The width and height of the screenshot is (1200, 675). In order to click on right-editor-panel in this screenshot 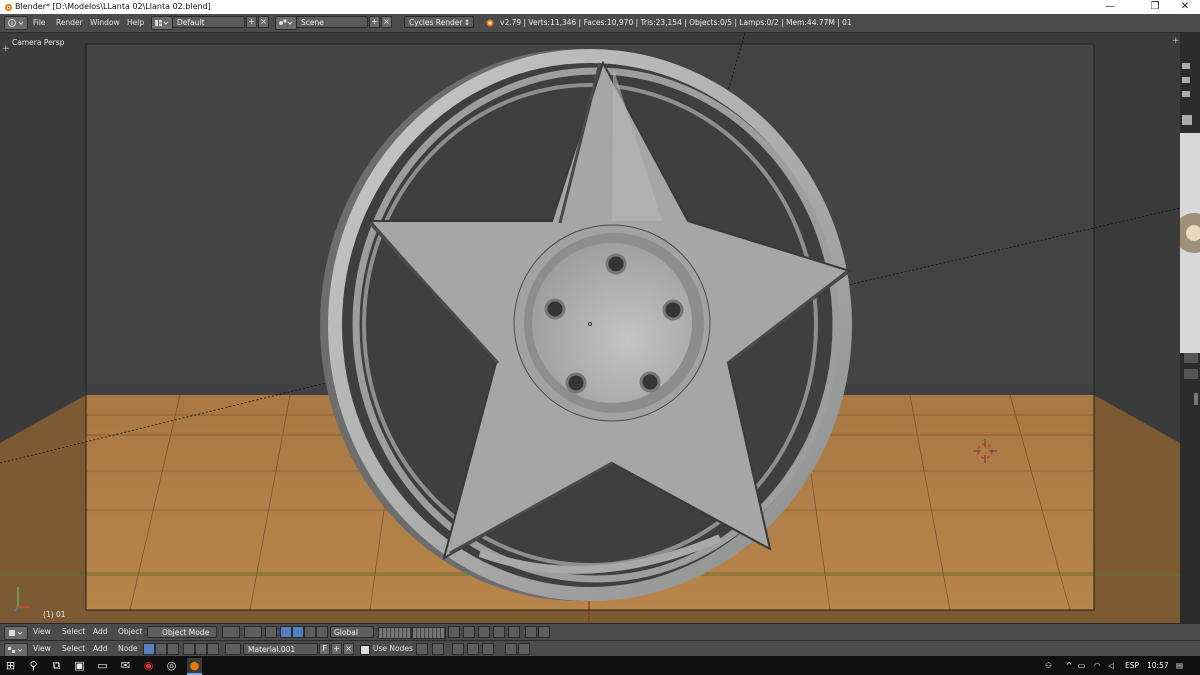, I will do `click(1187, 344)`.